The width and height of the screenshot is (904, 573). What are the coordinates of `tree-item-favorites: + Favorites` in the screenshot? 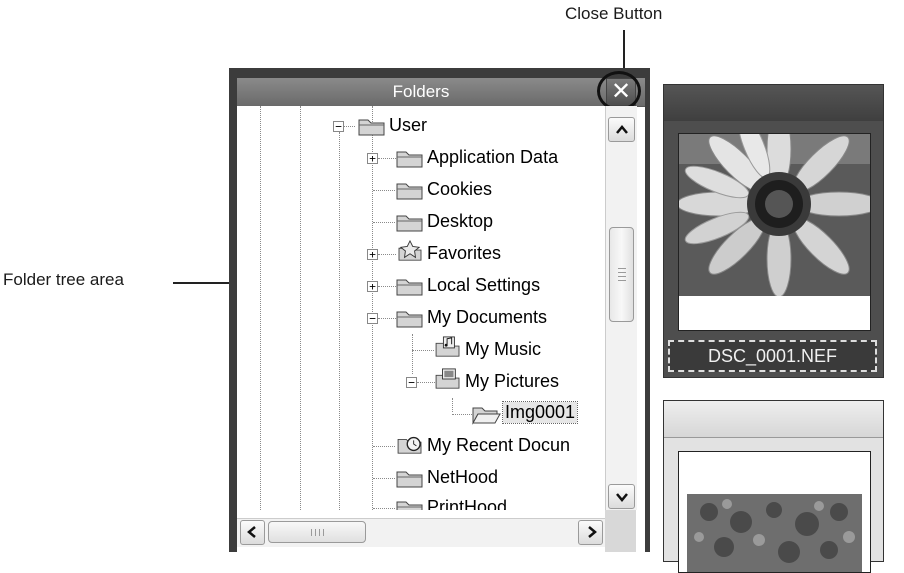 It's located at (421, 254).